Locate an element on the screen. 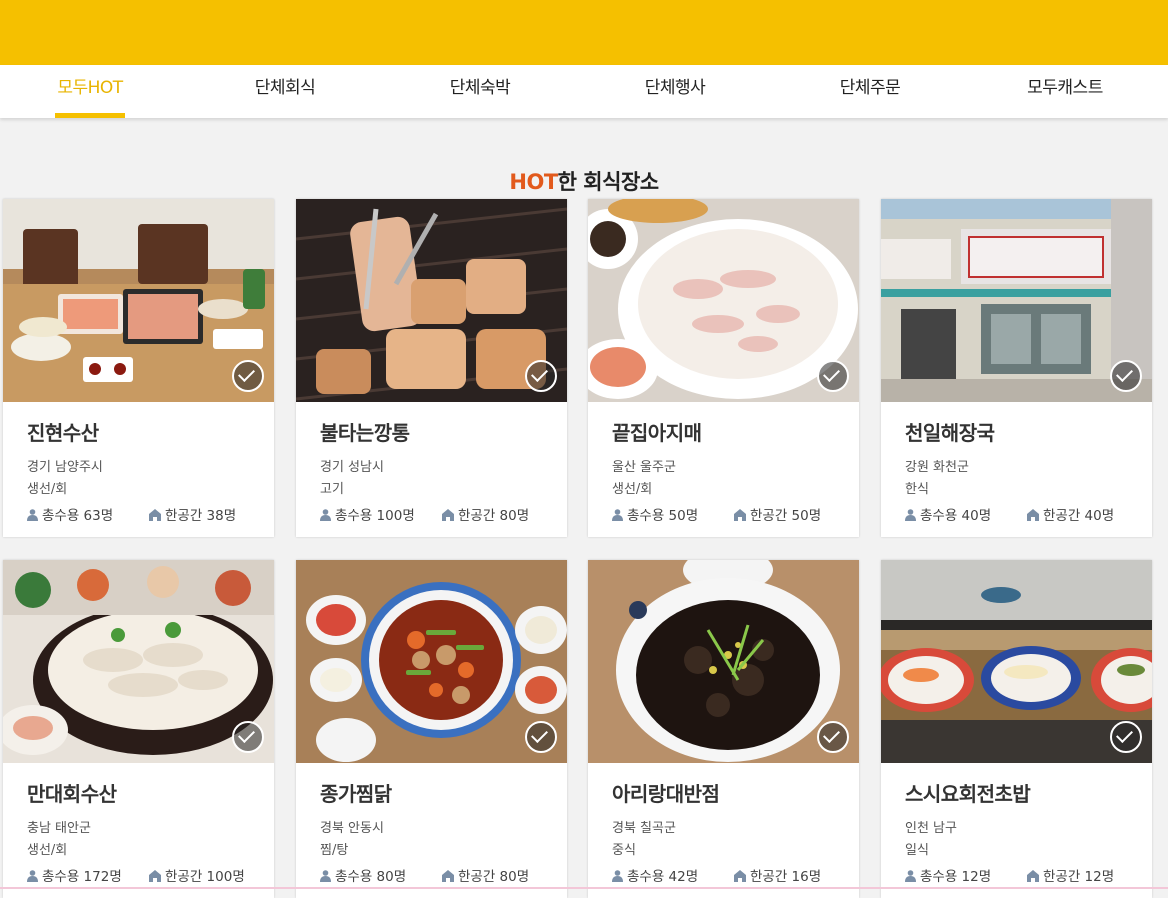 The height and width of the screenshot is (898, 1168). total-capacity: 총수용 172명 is located at coordinates (74, 875).